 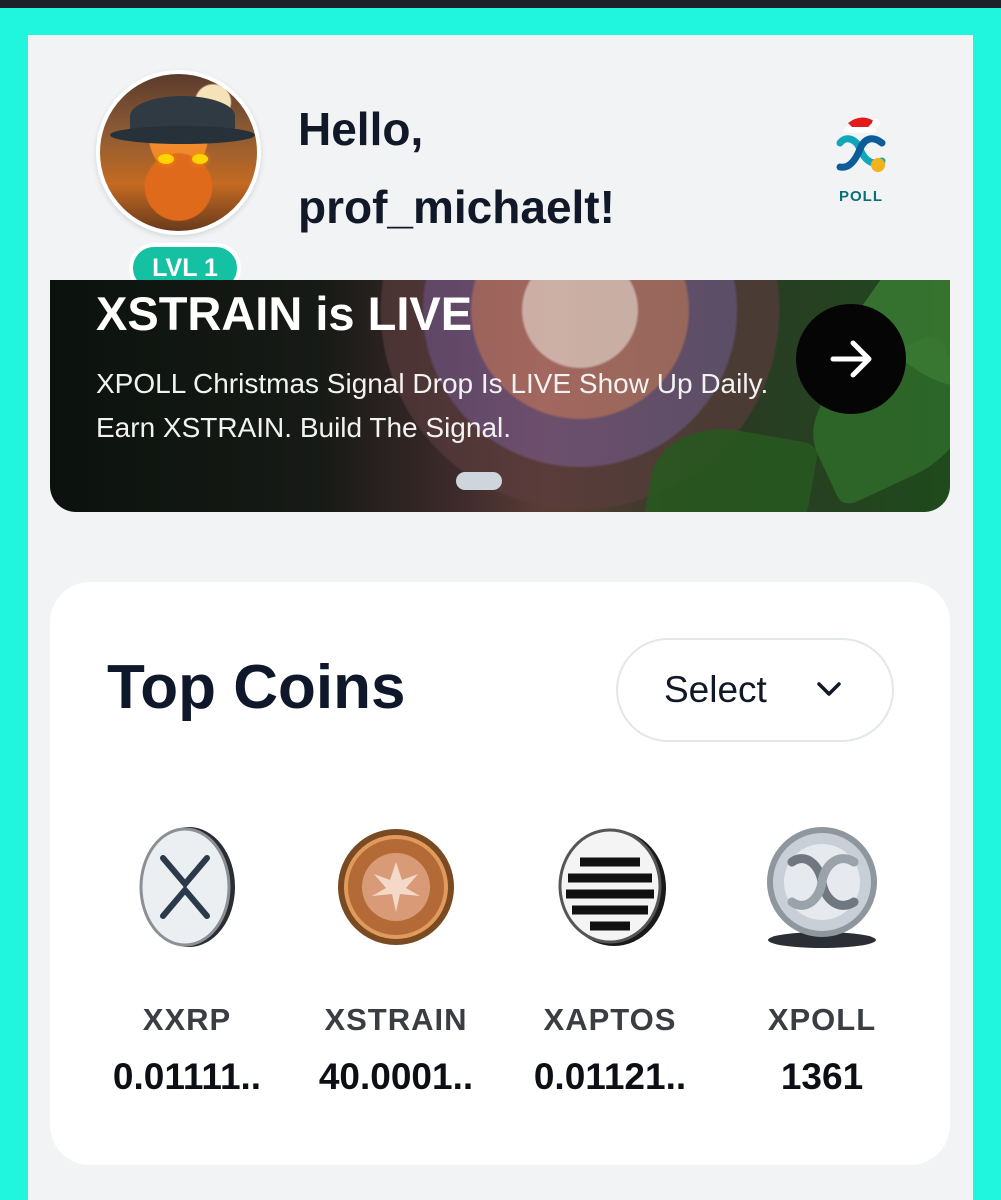 What do you see at coordinates (396, 1019) in the screenshot?
I see `coin-name: XSTRAIN` at bounding box center [396, 1019].